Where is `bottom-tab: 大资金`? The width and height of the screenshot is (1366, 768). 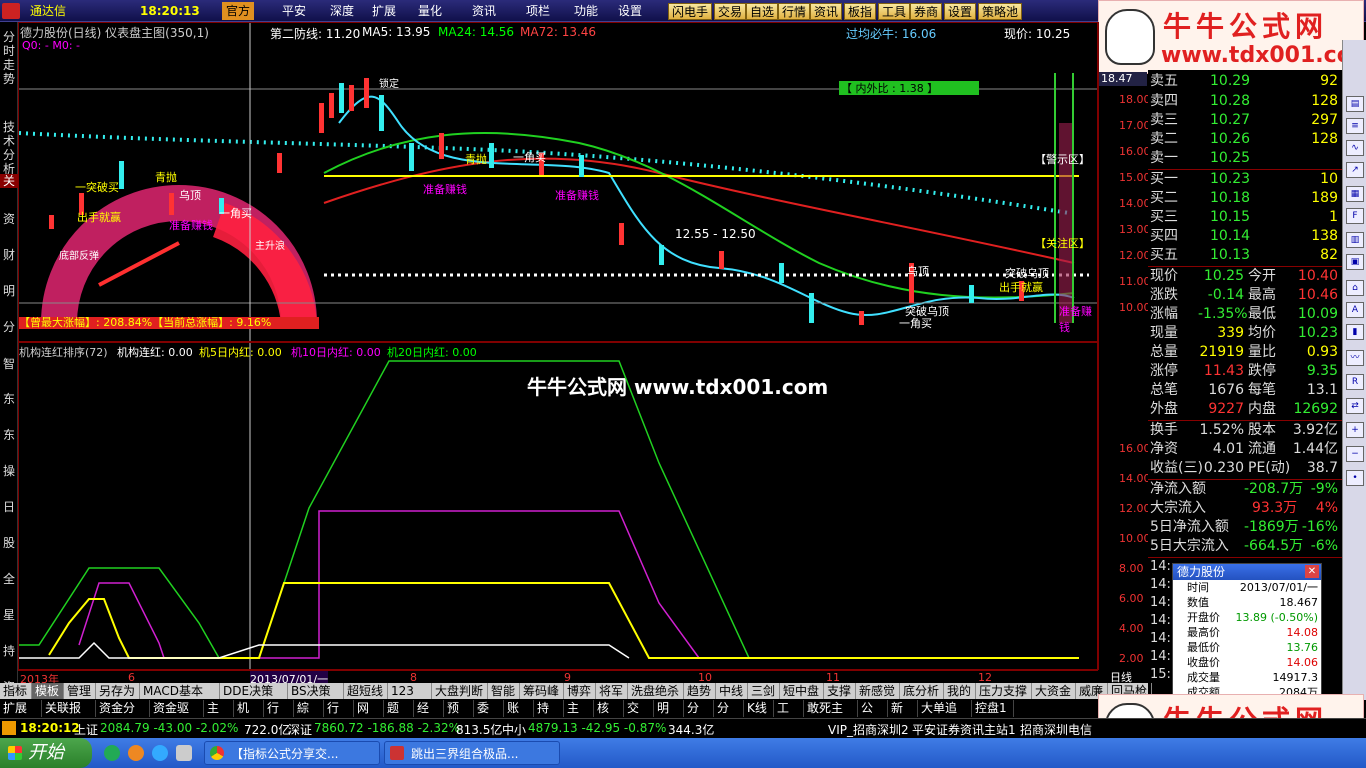 bottom-tab: 大资金 is located at coordinates (1054, 691).